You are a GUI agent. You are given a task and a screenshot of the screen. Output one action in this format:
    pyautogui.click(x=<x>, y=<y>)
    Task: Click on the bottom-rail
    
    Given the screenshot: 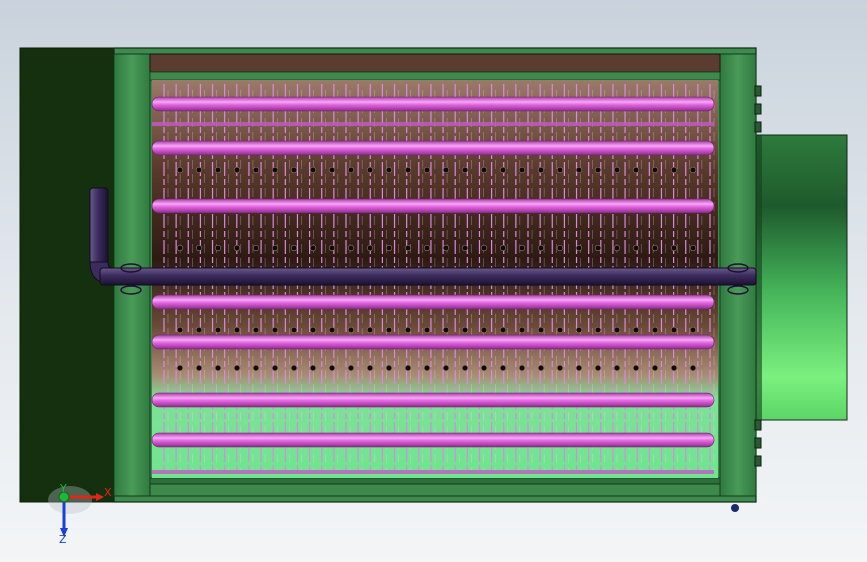 What is the action you would take?
    pyautogui.click(x=435, y=490)
    